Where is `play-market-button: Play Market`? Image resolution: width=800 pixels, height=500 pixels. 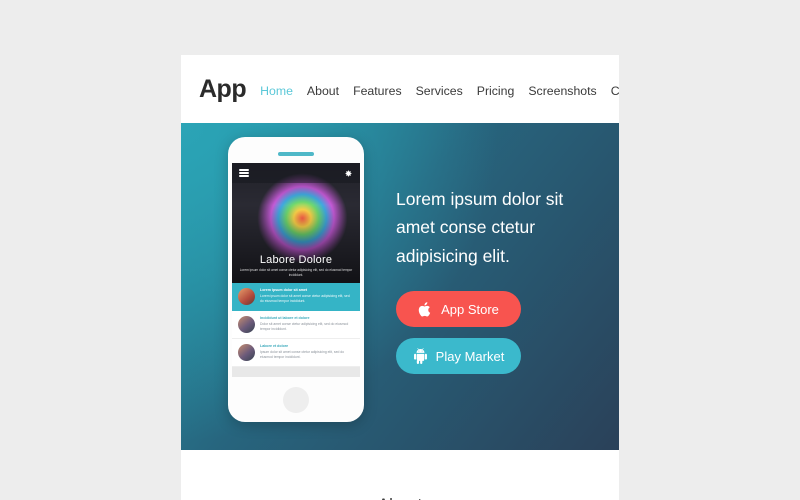
play-market-button: Play Market is located at coordinates (458, 356).